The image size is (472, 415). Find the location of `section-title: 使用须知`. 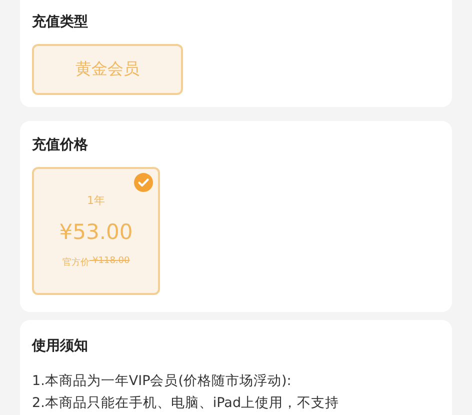

section-title: 使用须知 is located at coordinates (60, 346).